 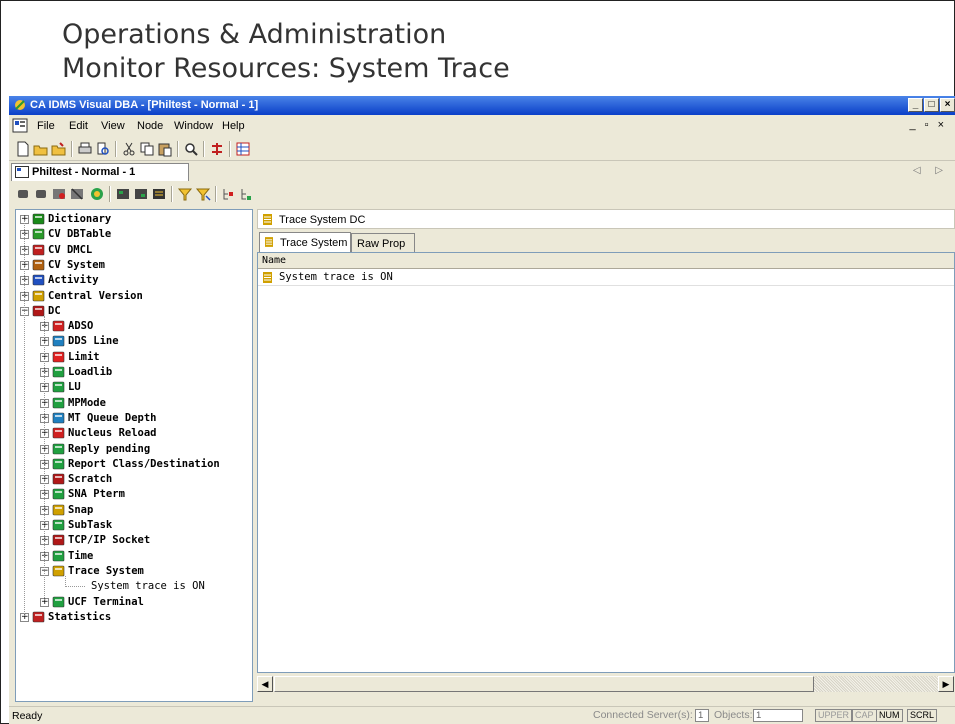 I want to click on copy-icon, so click(x=147, y=149).